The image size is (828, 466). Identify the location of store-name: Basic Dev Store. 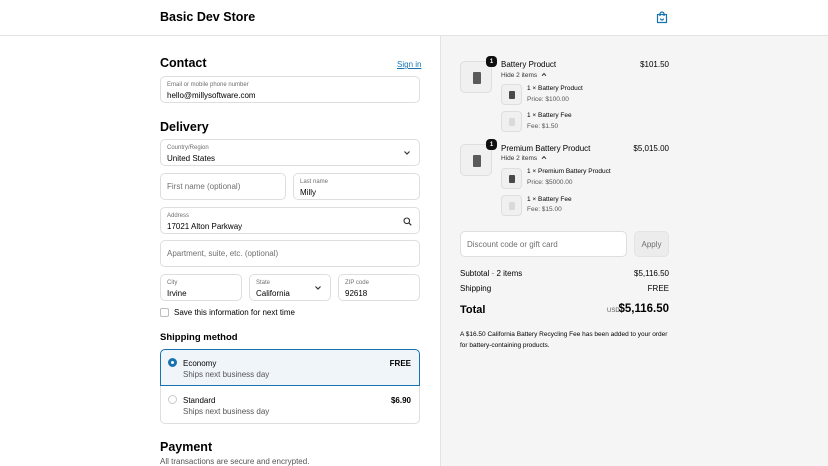
(207, 17).